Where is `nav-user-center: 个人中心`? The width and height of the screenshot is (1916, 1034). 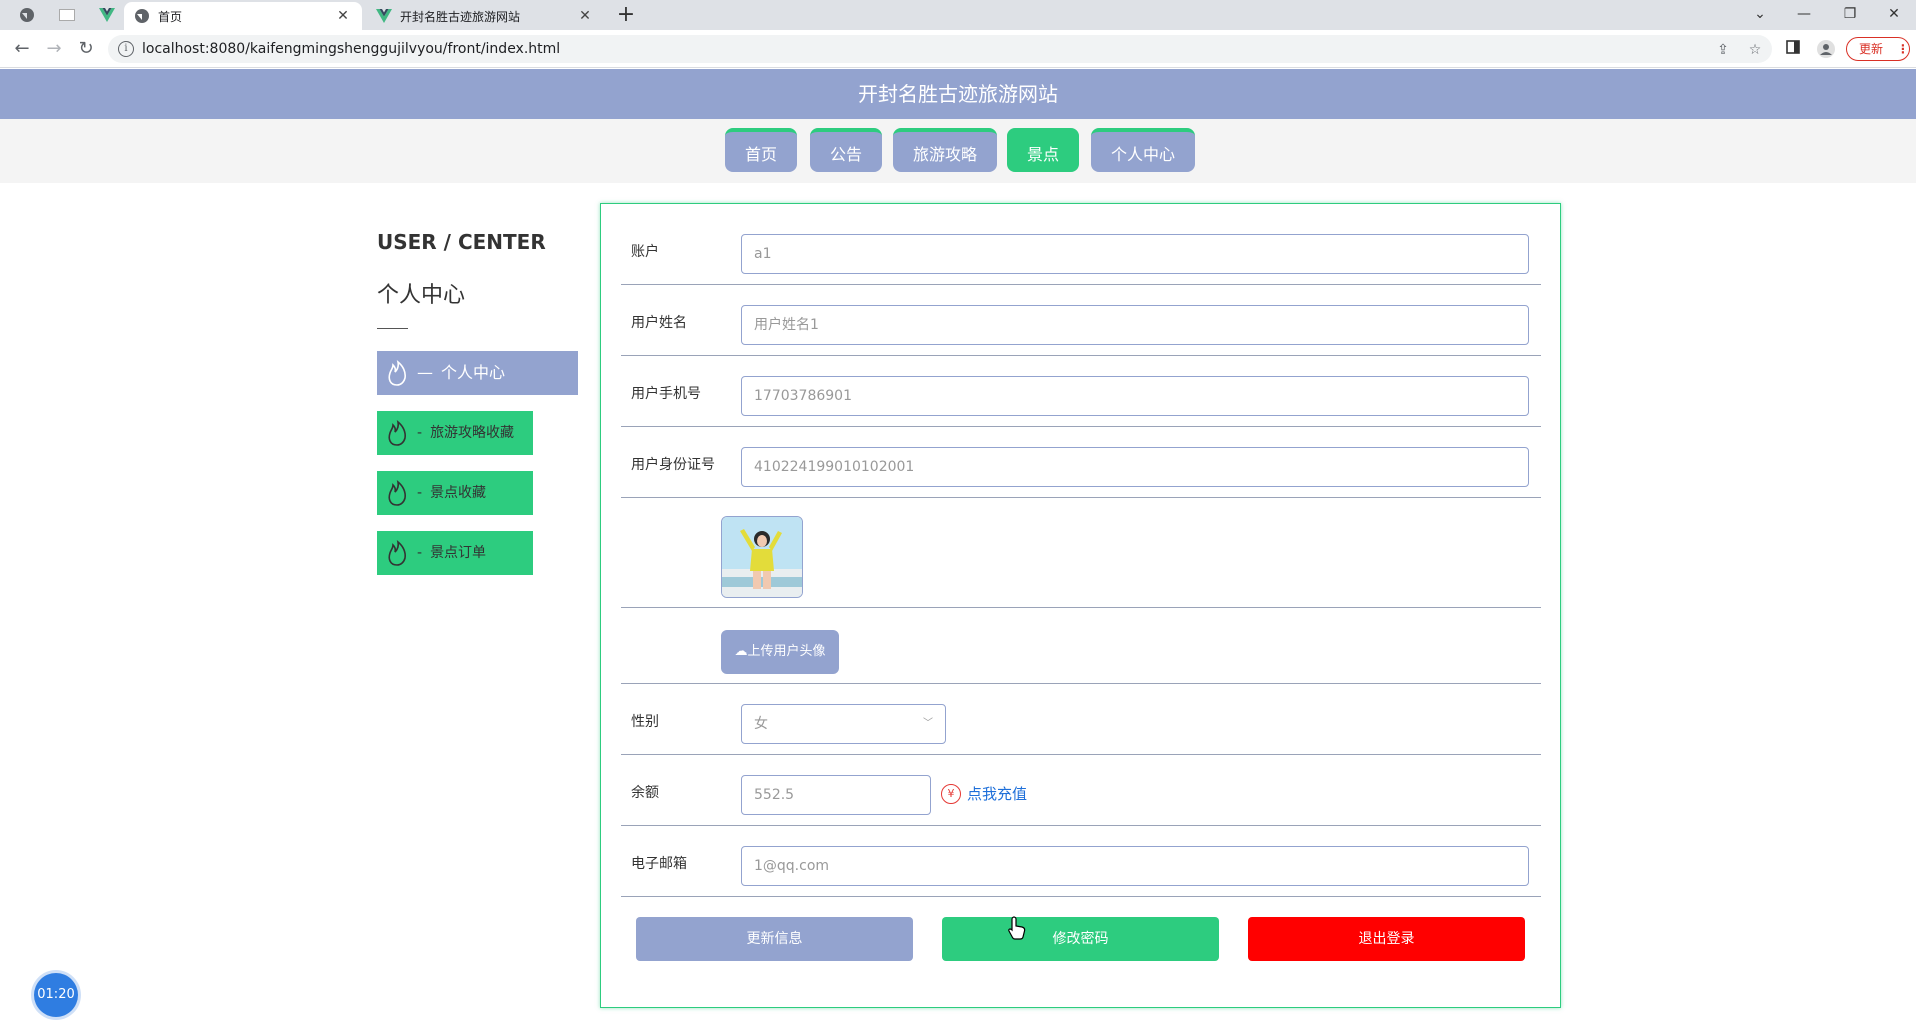 nav-user-center: 个人中心 is located at coordinates (1143, 150).